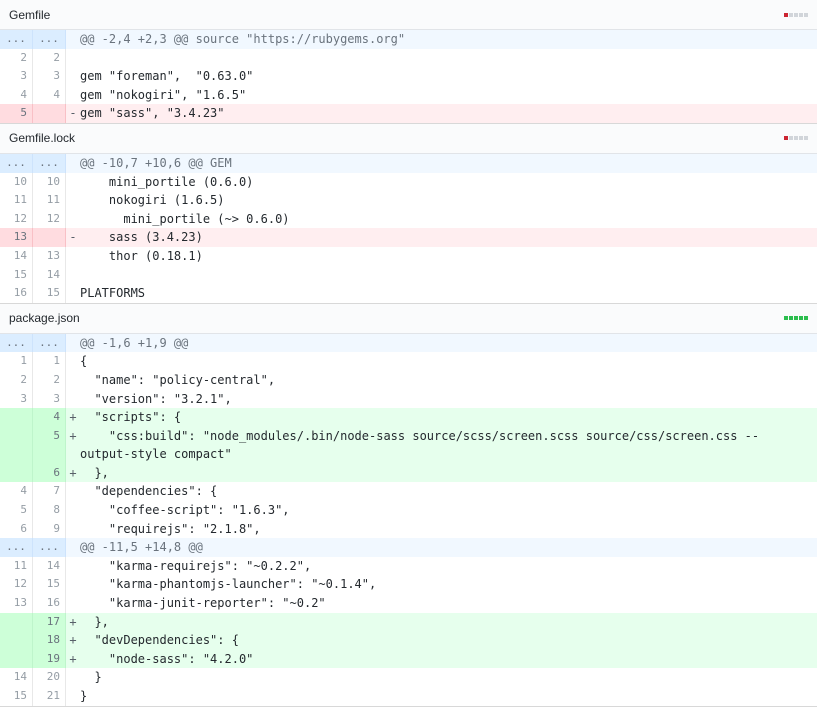 The width and height of the screenshot is (817, 717). What do you see at coordinates (49, 473) in the screenshot?
I see `new-line-number: 6` at bounding box center [49, 473].